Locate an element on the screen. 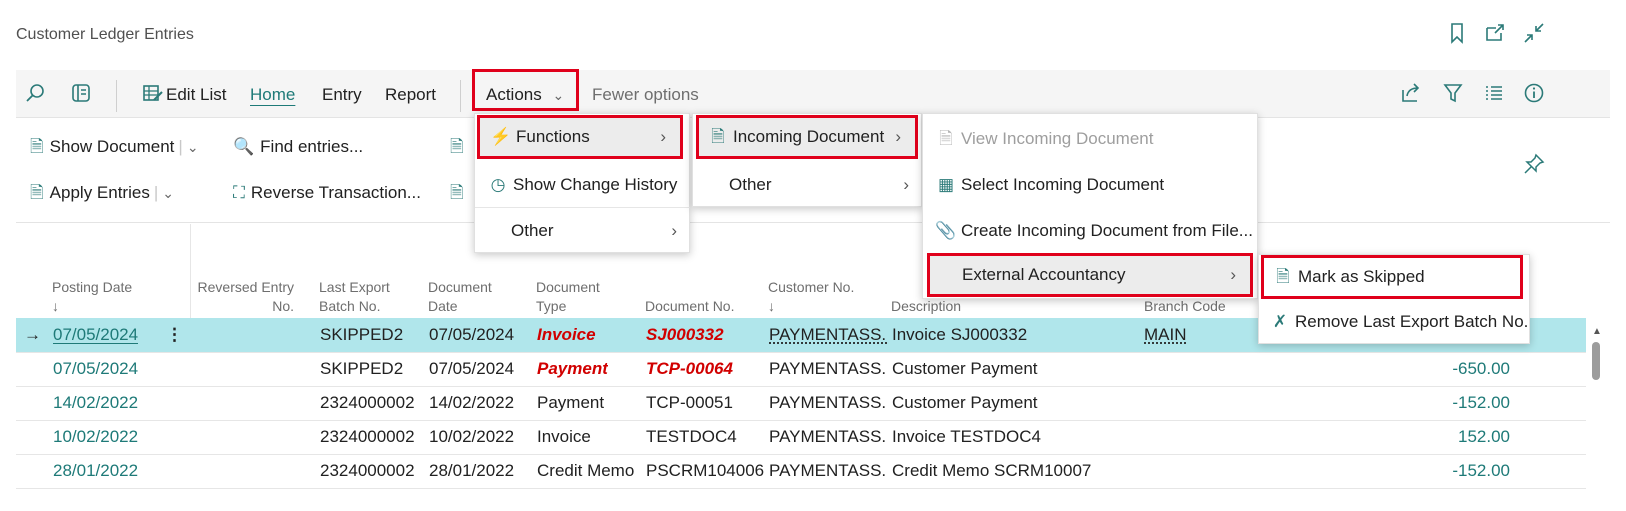  page-title: Customer Ledger Entries is located at coordinates (105, 34).